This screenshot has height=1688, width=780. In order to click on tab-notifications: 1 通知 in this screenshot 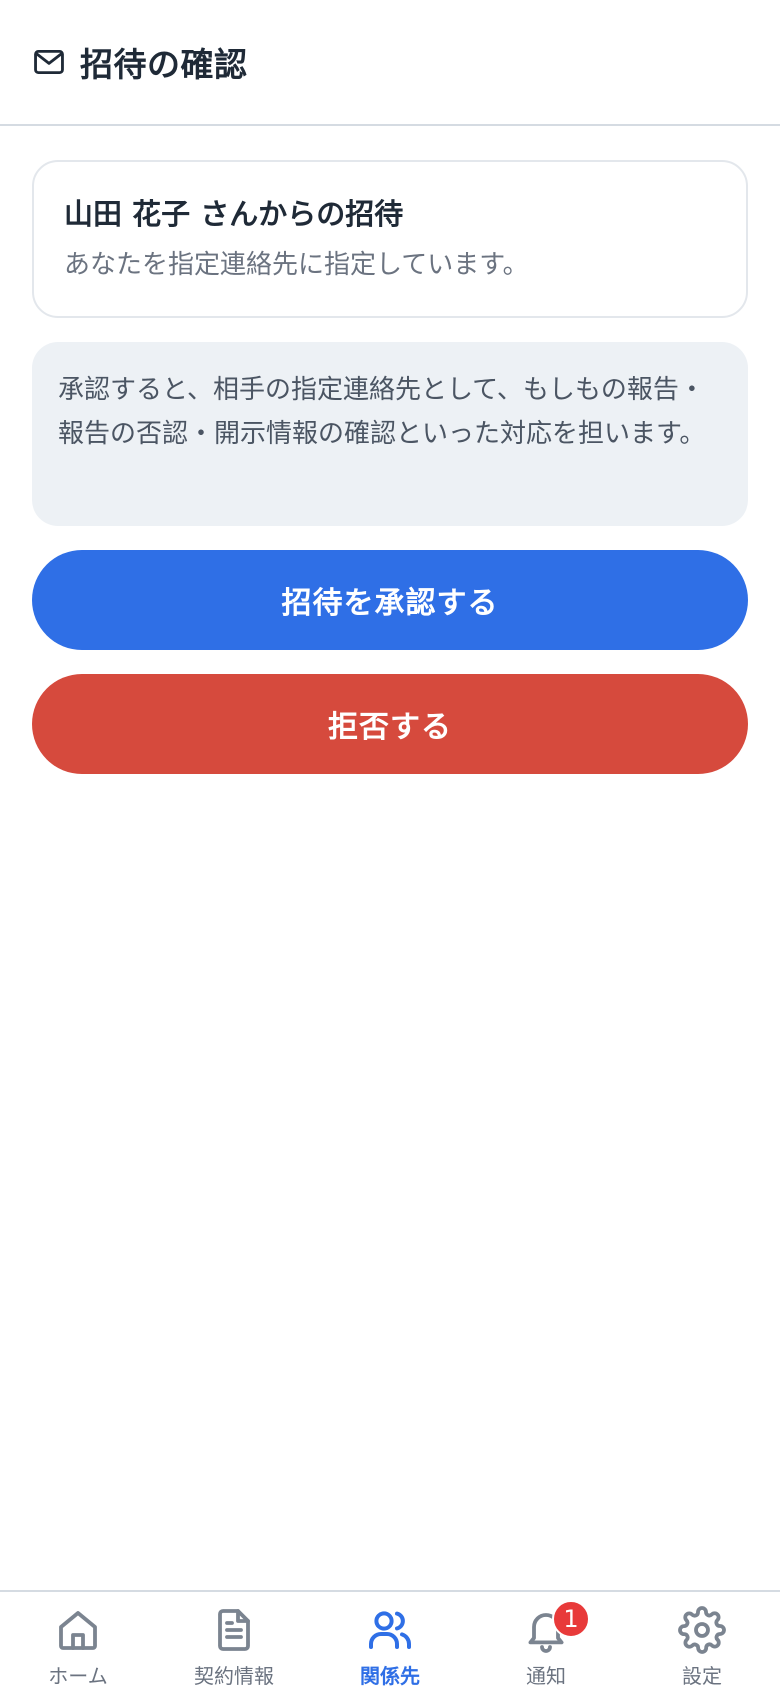, I will do `click(546, 1640)`.